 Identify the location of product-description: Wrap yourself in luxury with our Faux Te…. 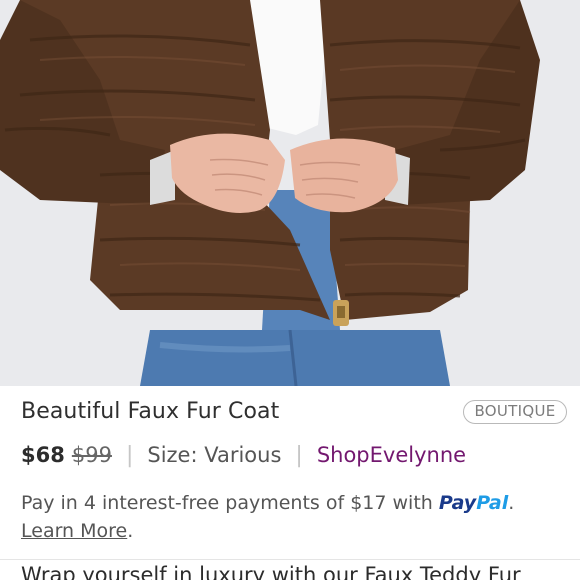
(271, 571).